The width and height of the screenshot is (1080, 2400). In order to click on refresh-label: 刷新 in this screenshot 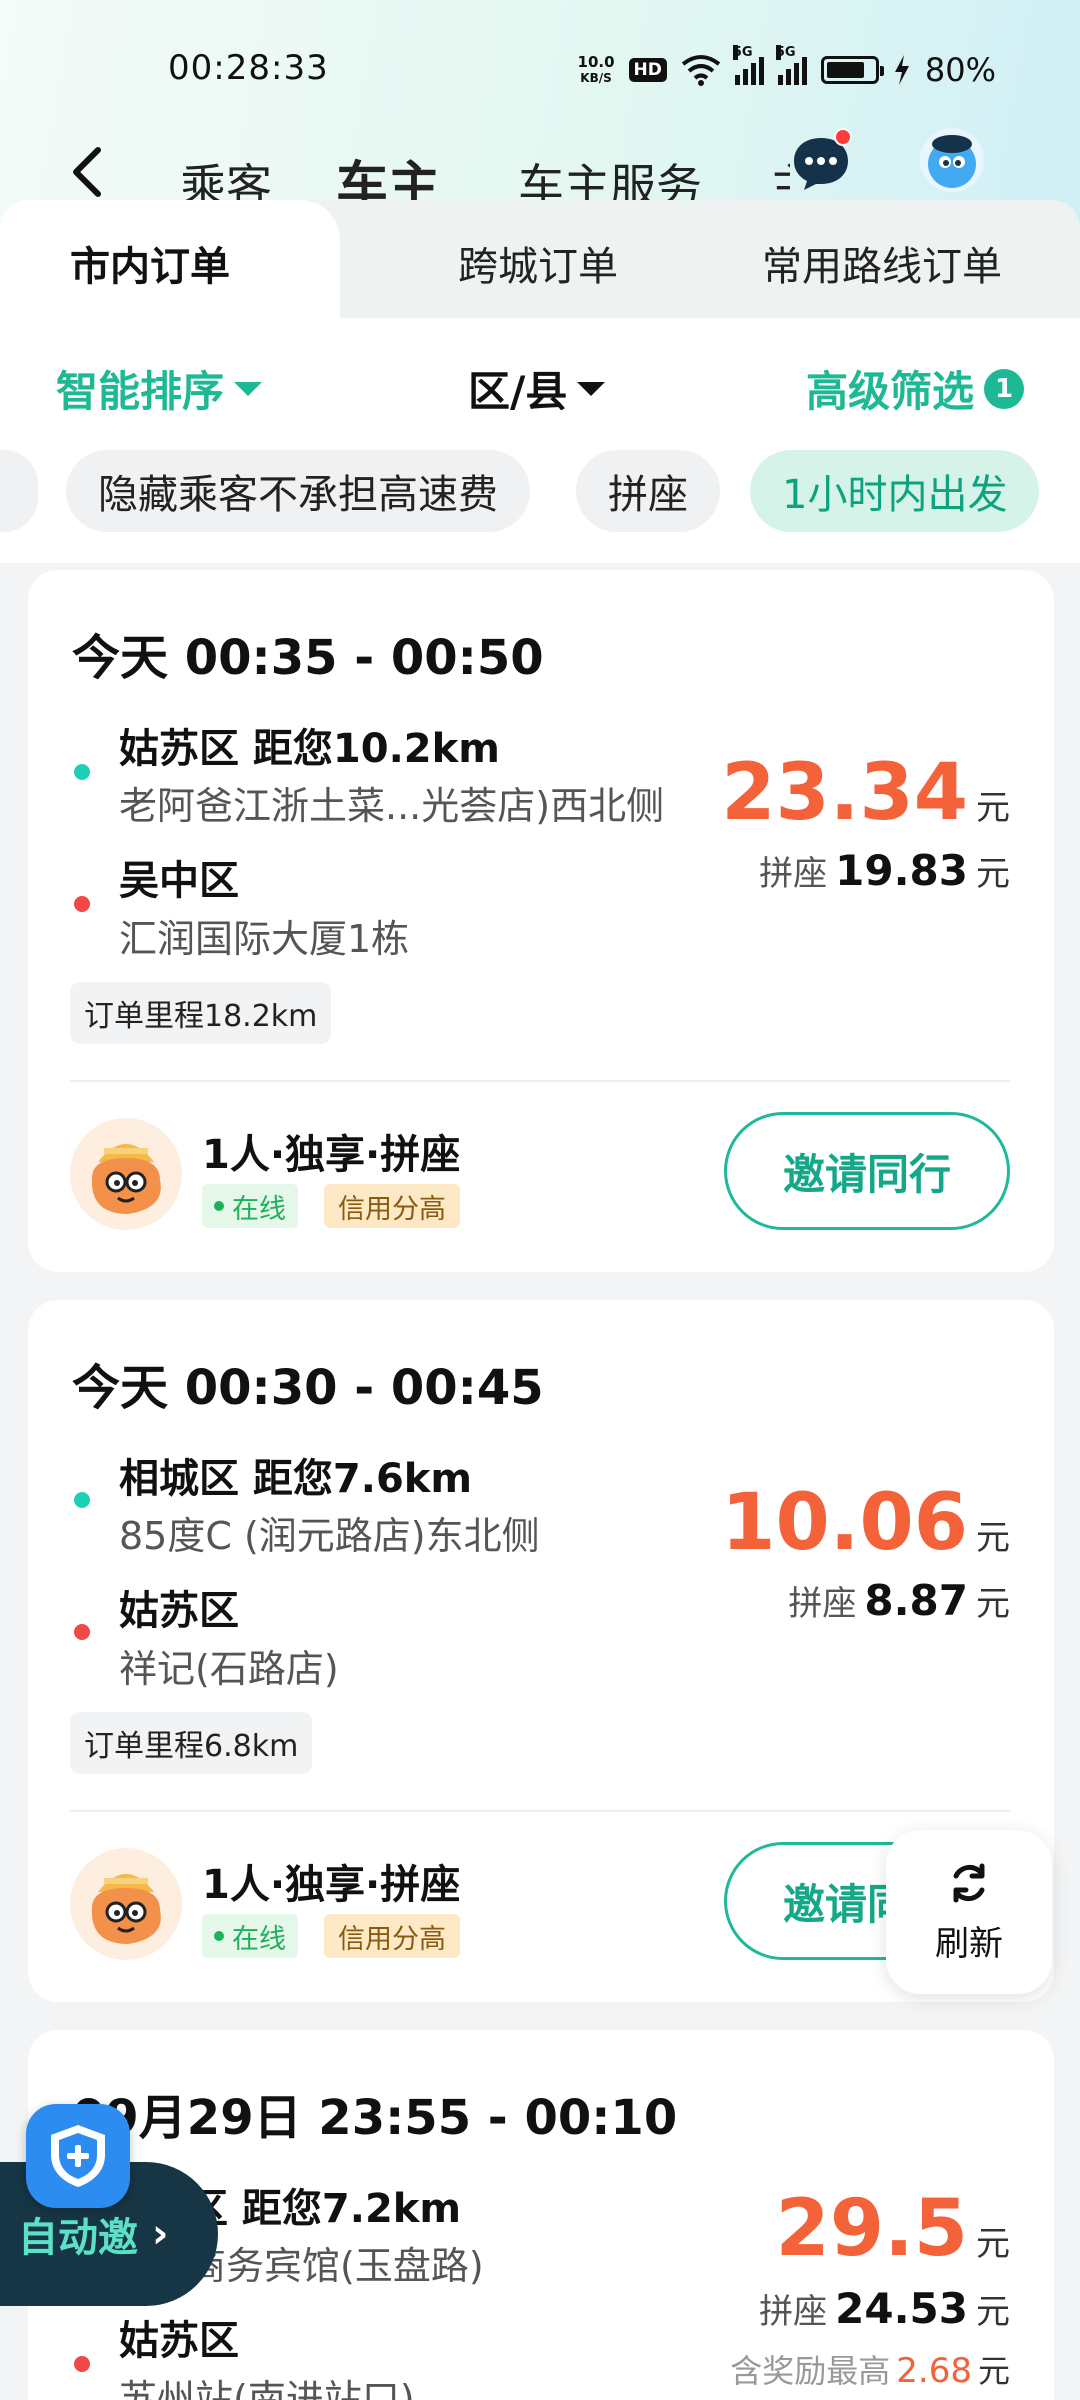, I will do `click(969, 1943)`.